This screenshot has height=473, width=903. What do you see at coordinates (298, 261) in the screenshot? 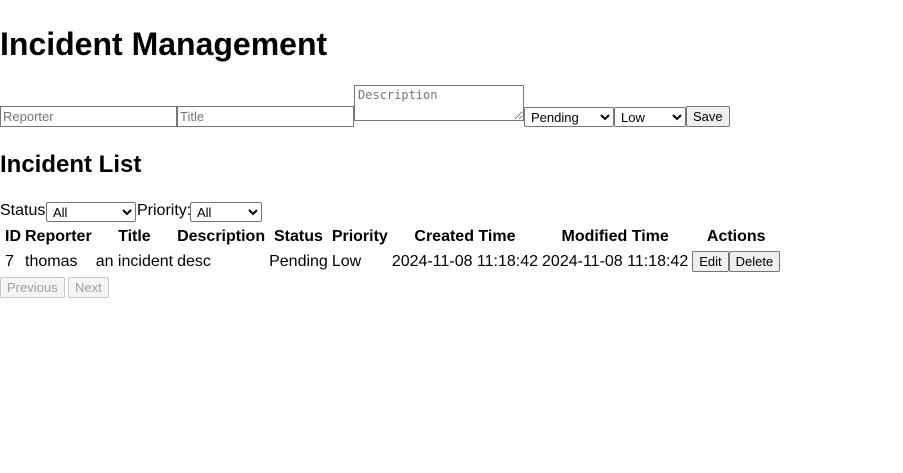
I see `cell-status: Pending` at bounding box center [298, 261].